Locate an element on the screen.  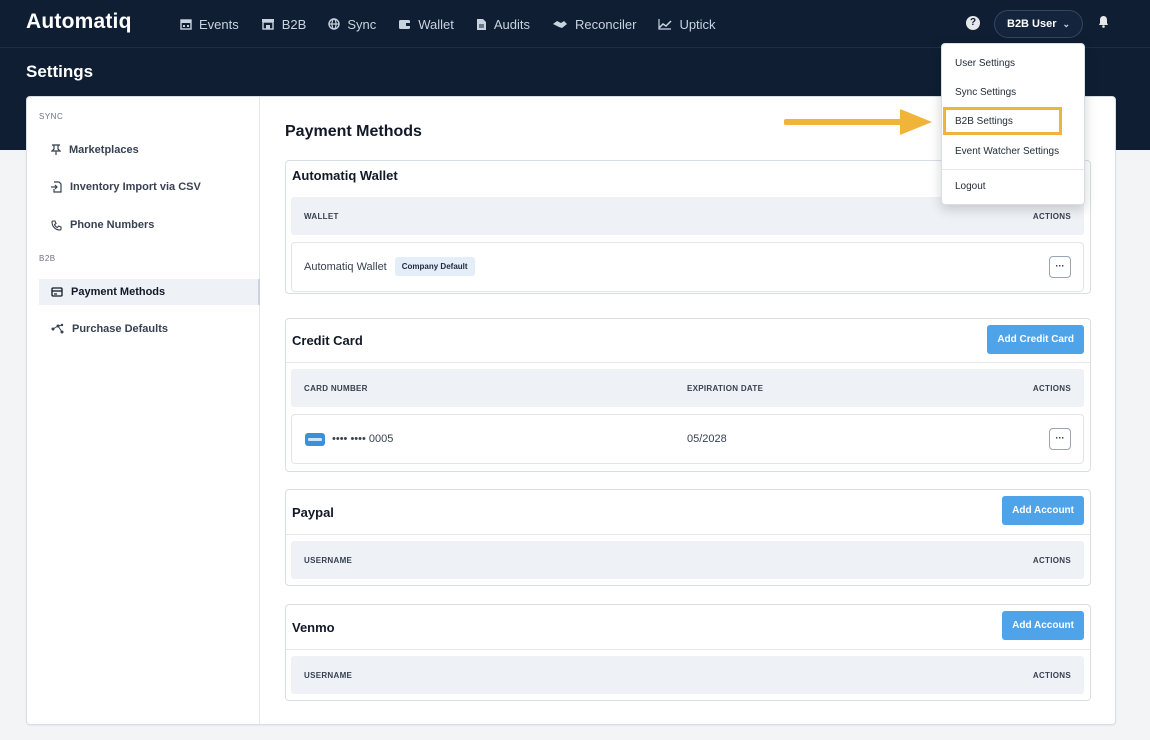
nav-reconciler-label: Reconciler is located at coordinates (606, 24).